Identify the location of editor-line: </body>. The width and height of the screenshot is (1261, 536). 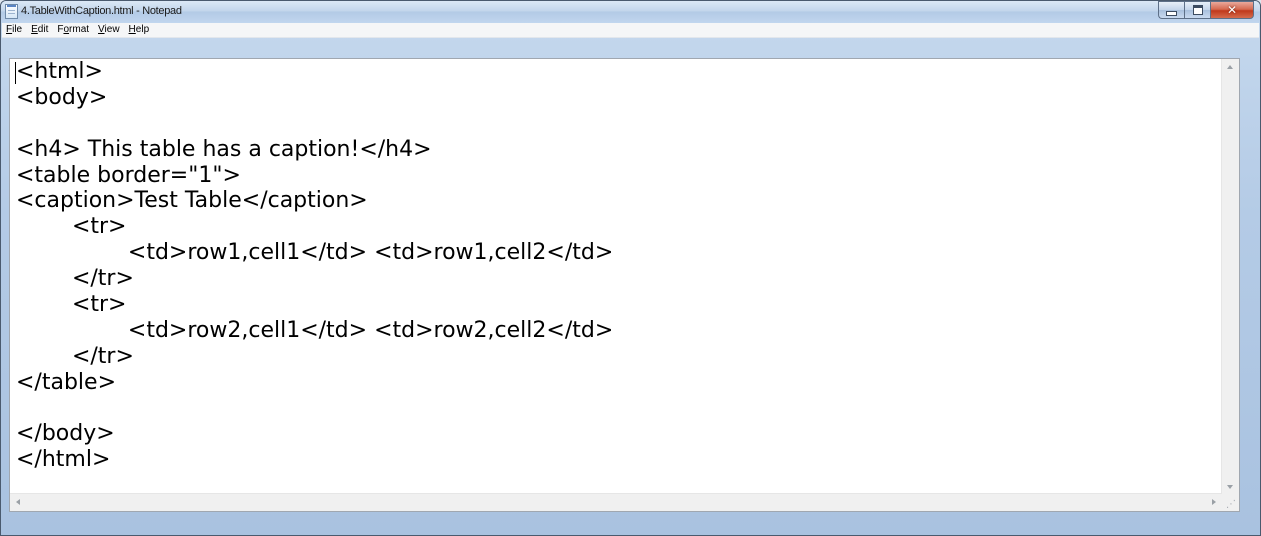
(65, 434).